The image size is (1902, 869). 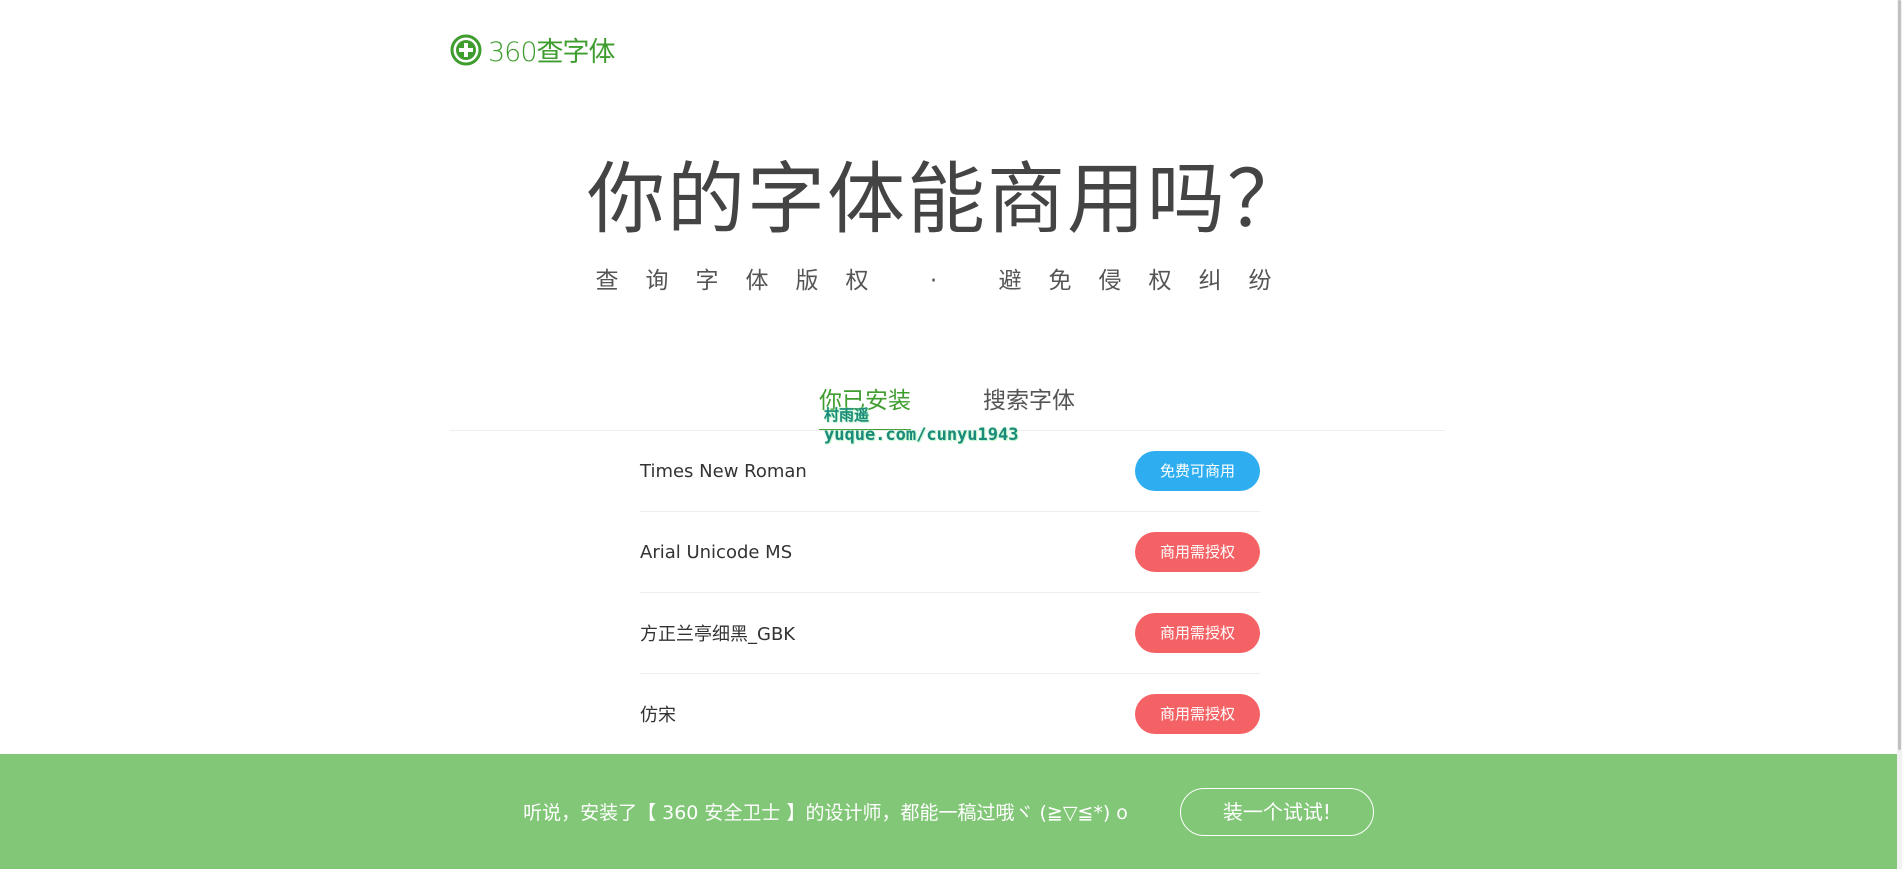 I want to click on plus-circle-icon, so click(x=466, y=49).